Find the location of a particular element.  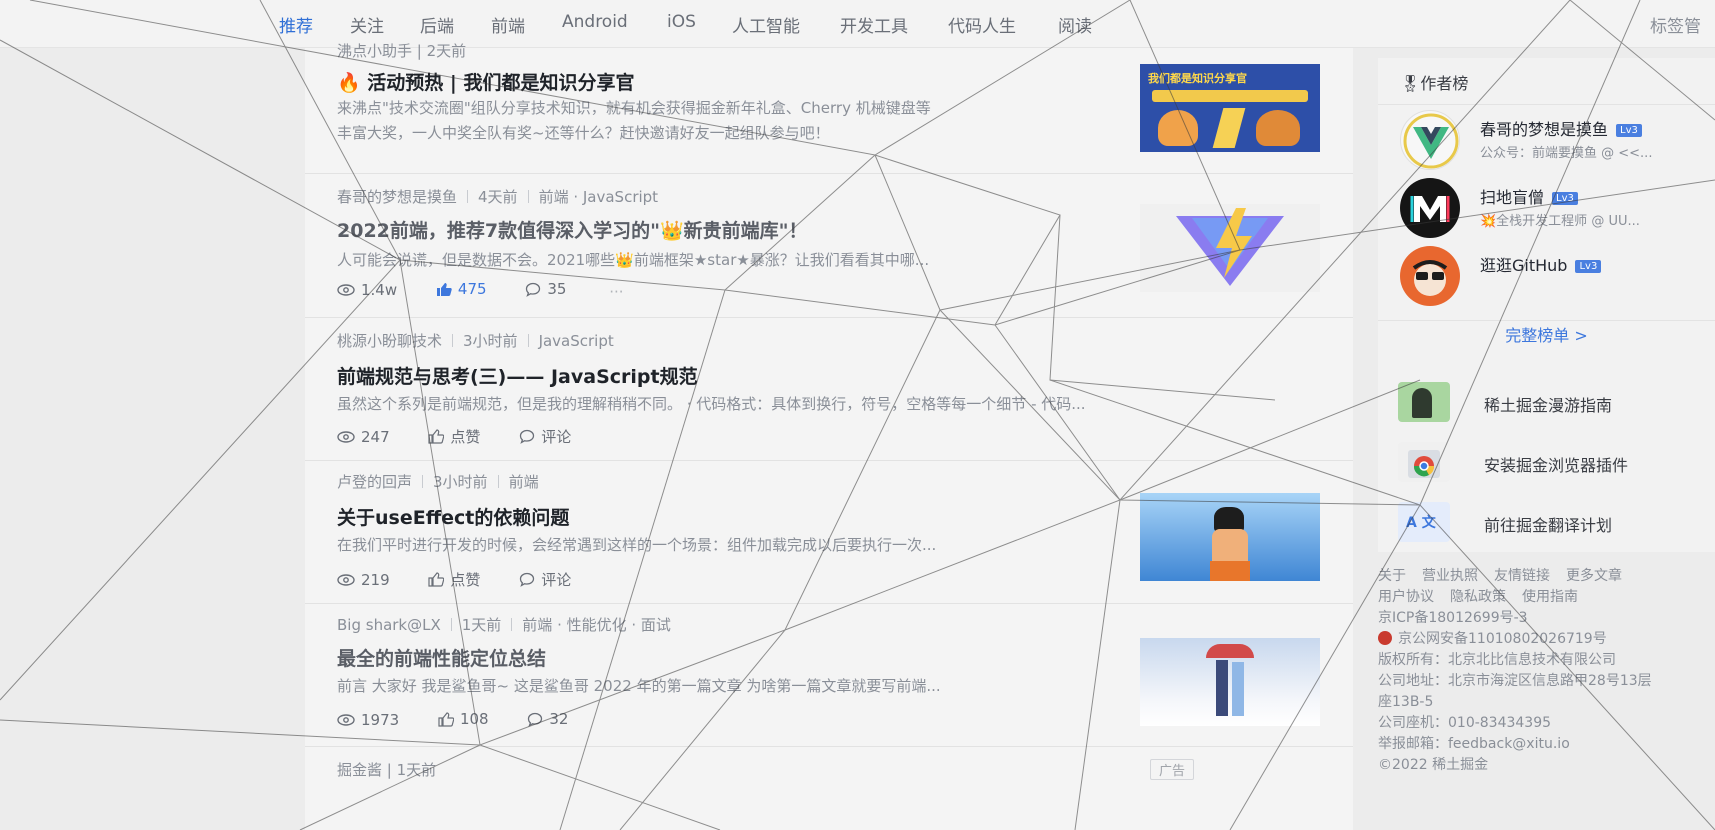

article-time: 4天前 is located at coordinates (498, 197).